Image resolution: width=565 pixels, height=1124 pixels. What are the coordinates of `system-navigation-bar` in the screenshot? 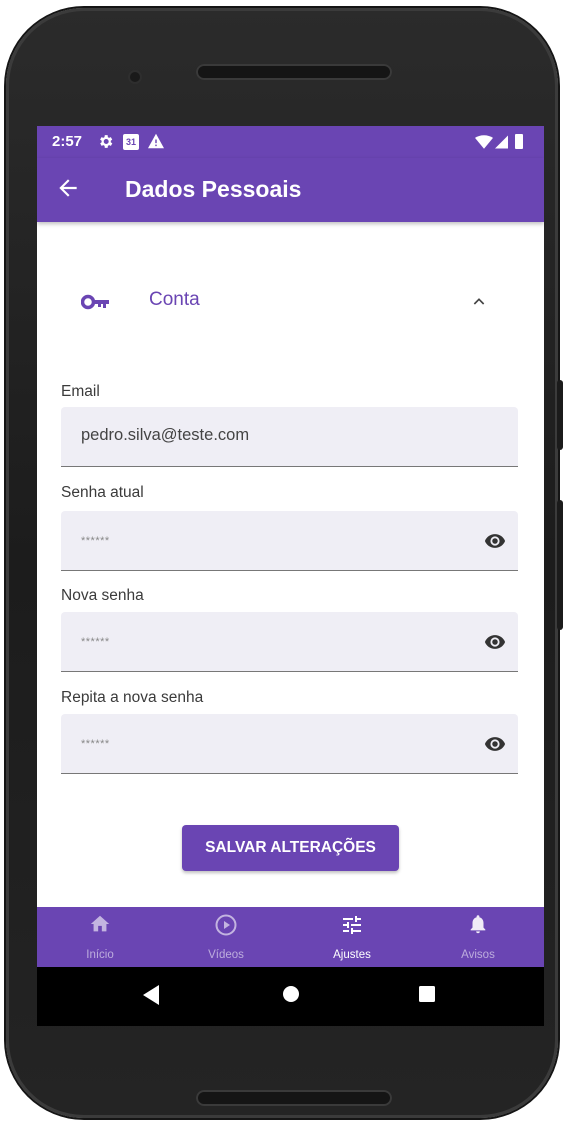 It's located at (290, 996).